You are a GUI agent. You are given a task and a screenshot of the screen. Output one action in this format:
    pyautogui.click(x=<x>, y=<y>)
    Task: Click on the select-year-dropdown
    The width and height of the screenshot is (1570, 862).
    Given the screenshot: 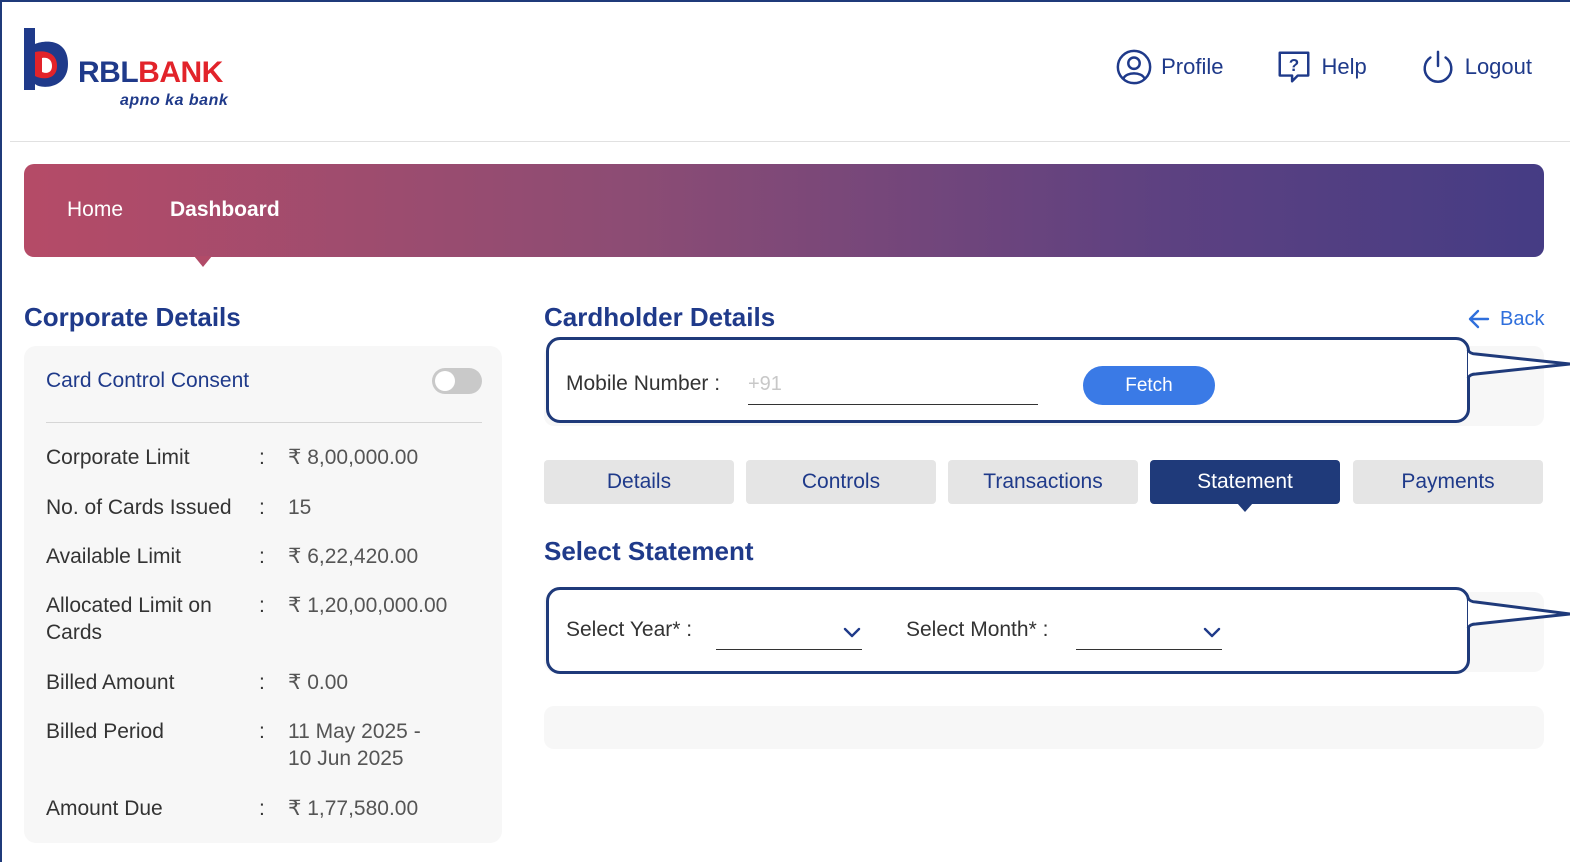 What is the action you would take?
    pyautogui.click(x=789, y=631)
    